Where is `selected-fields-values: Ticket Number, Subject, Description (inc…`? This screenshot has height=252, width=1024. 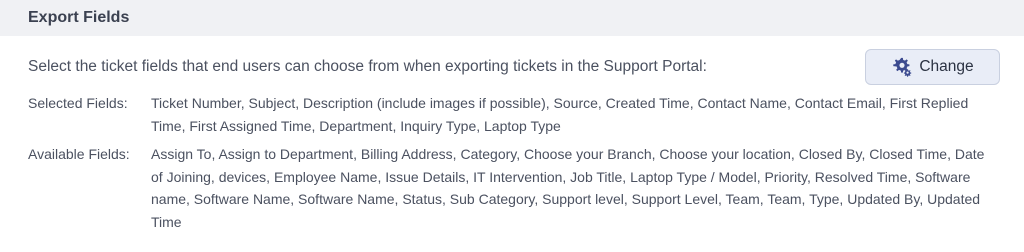
selected-fields-values: Ticket Number, Subject, Description (inc… is located at coordinates (560, 114).